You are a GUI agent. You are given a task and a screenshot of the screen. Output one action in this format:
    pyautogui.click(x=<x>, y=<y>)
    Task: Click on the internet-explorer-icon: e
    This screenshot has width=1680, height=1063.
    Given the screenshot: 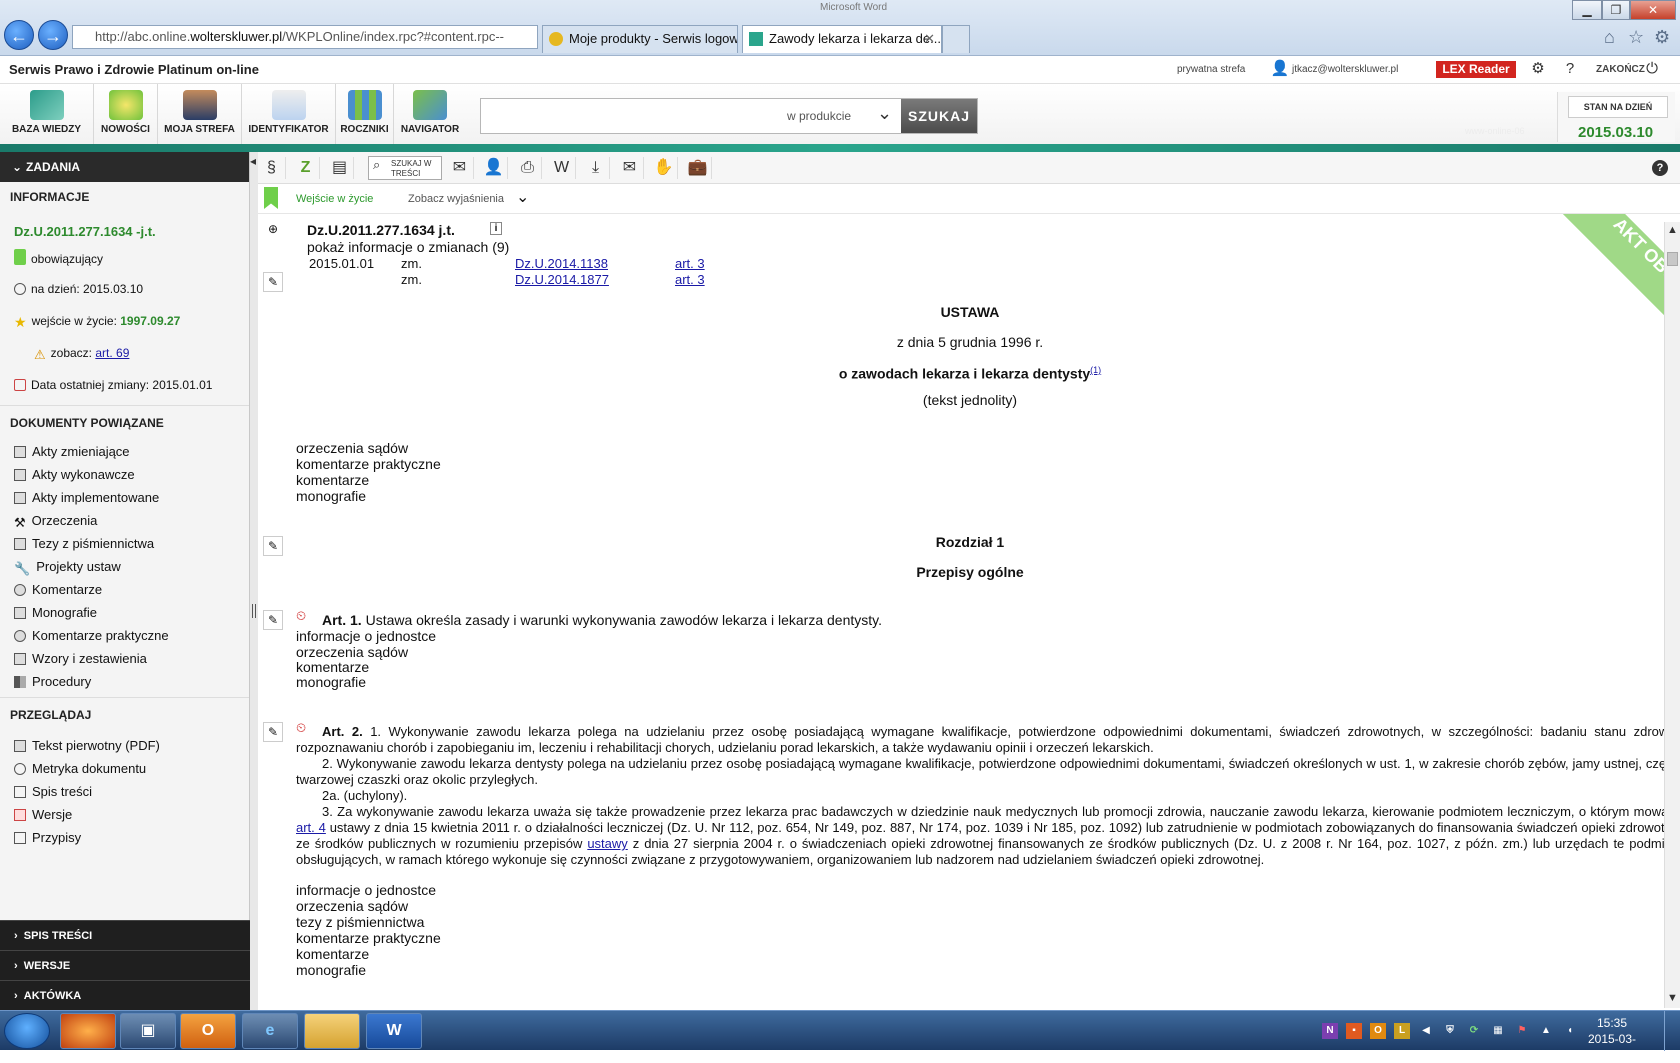 What is the action you would take?
    pyautogui.click(x=270, y=1031)
    